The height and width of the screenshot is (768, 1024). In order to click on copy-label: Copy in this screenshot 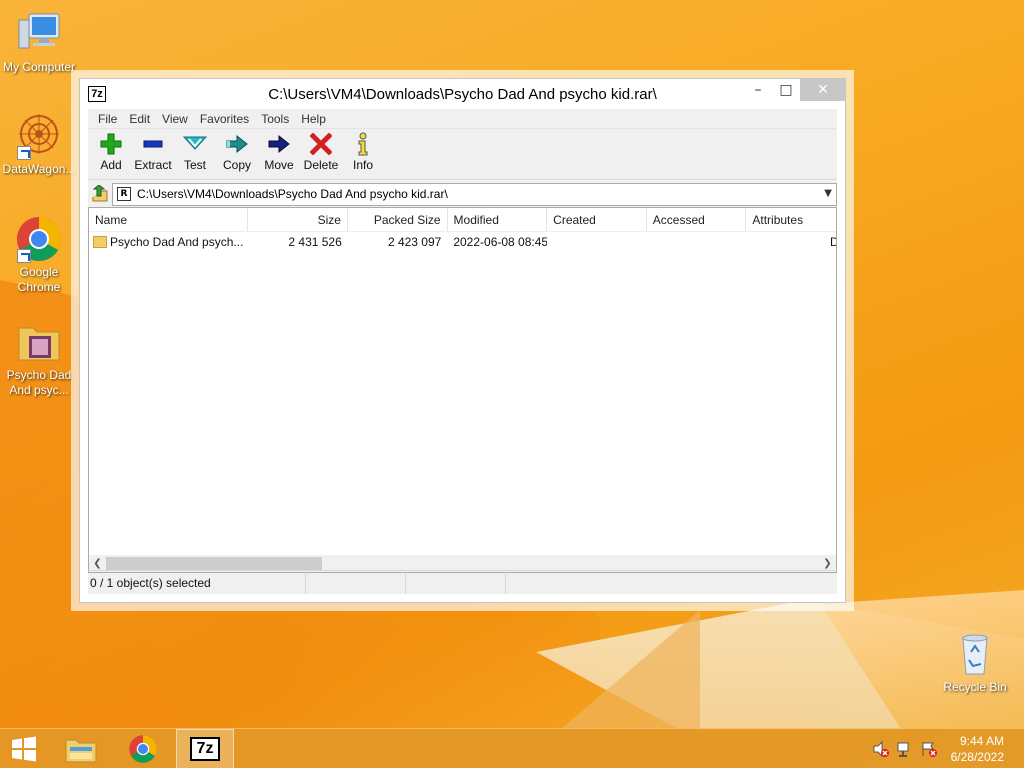, I will do `click(236, 165)`.